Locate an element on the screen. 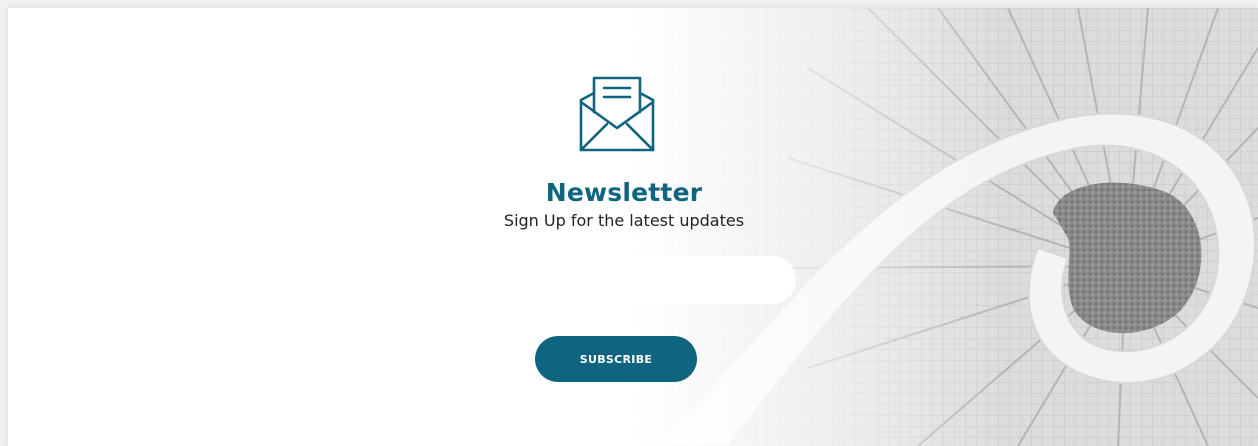  newsletter-subtitle: Sign Up for the latest updates is located at coordinates (624, 220).